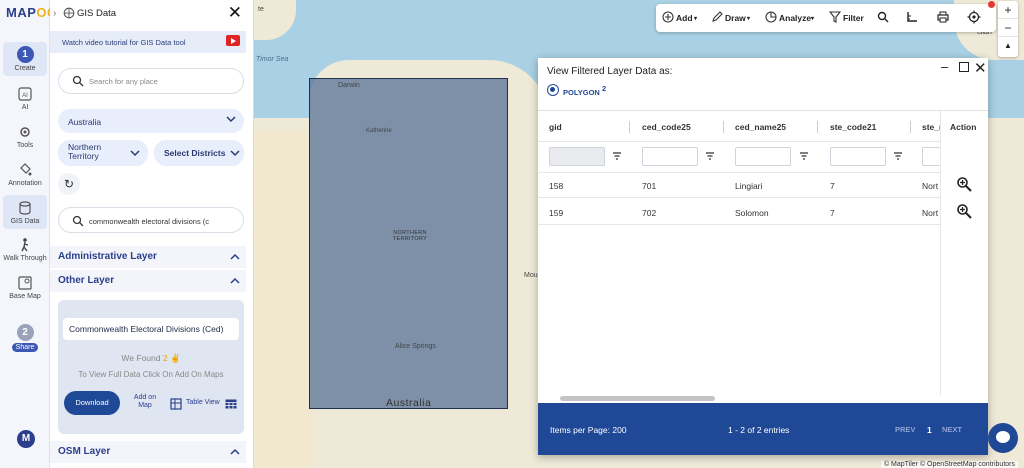 This screenshot has width=1024, height=468. What do you see at coordinates (261, 9) in the screenshot?
I see `map-label-te: te` at bounding box center [261, 9].